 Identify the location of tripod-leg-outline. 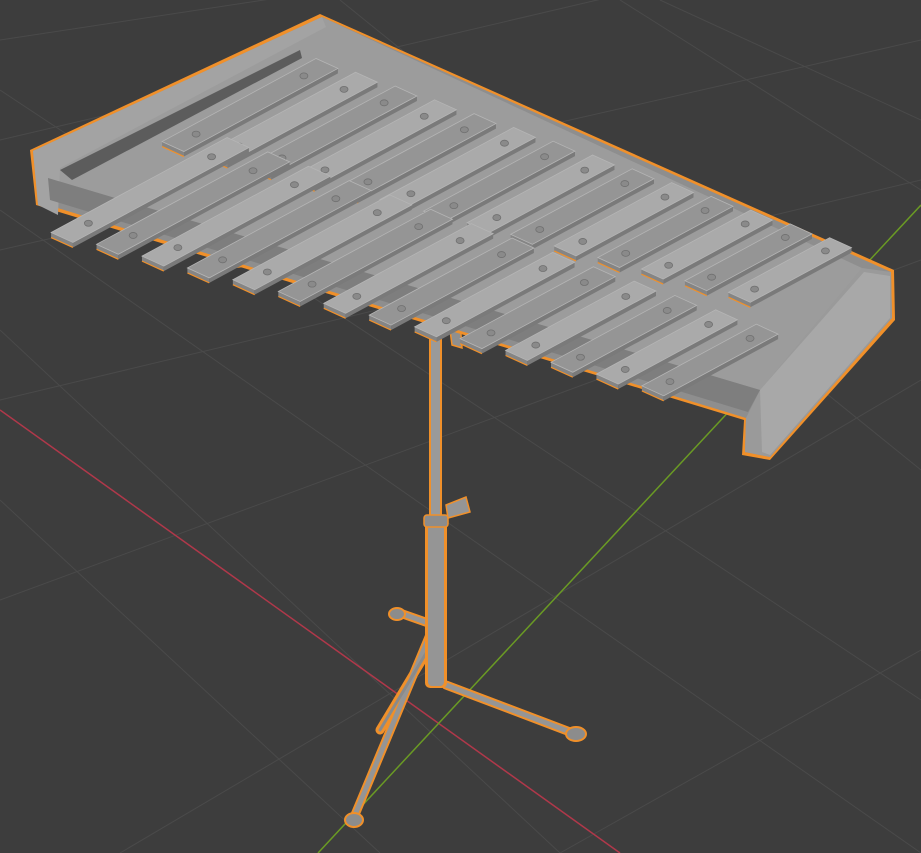
(465, 717).